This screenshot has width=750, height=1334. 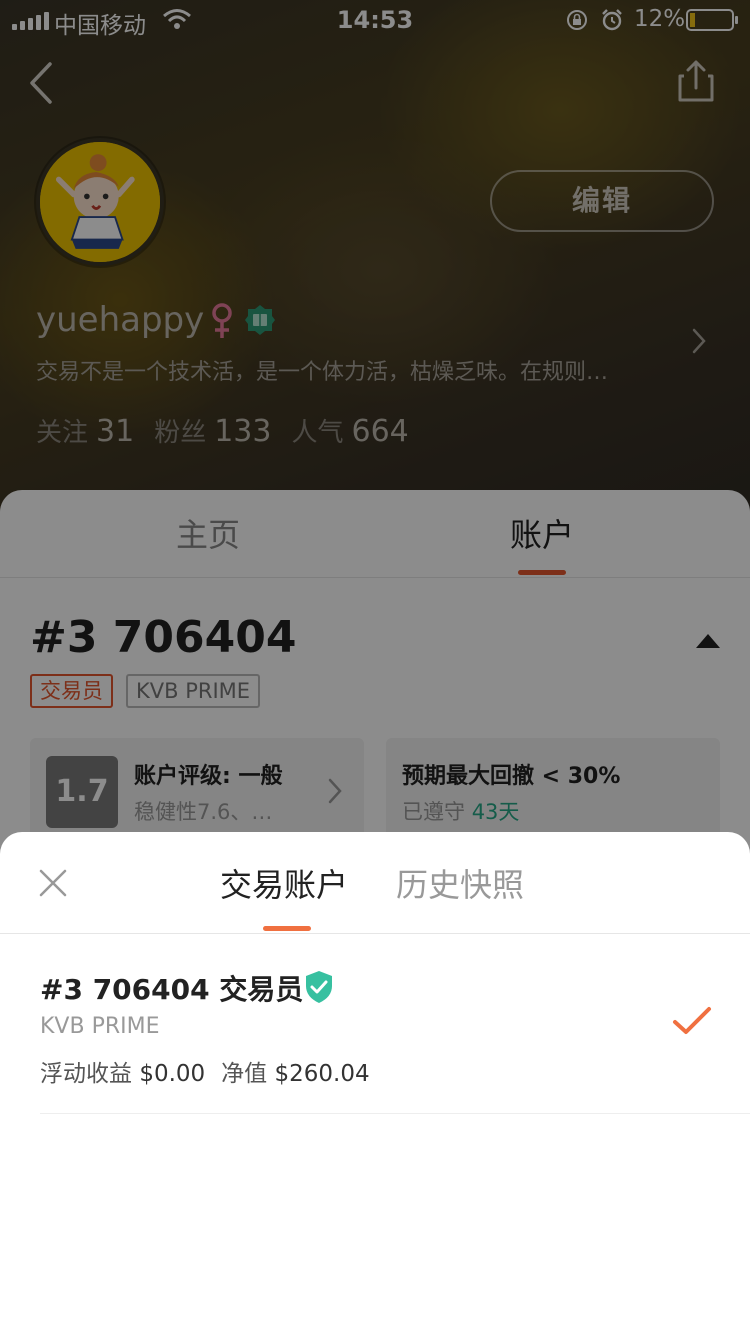 I want to click on account-broker: KVB PRIME, so click(x=100, y=1026).